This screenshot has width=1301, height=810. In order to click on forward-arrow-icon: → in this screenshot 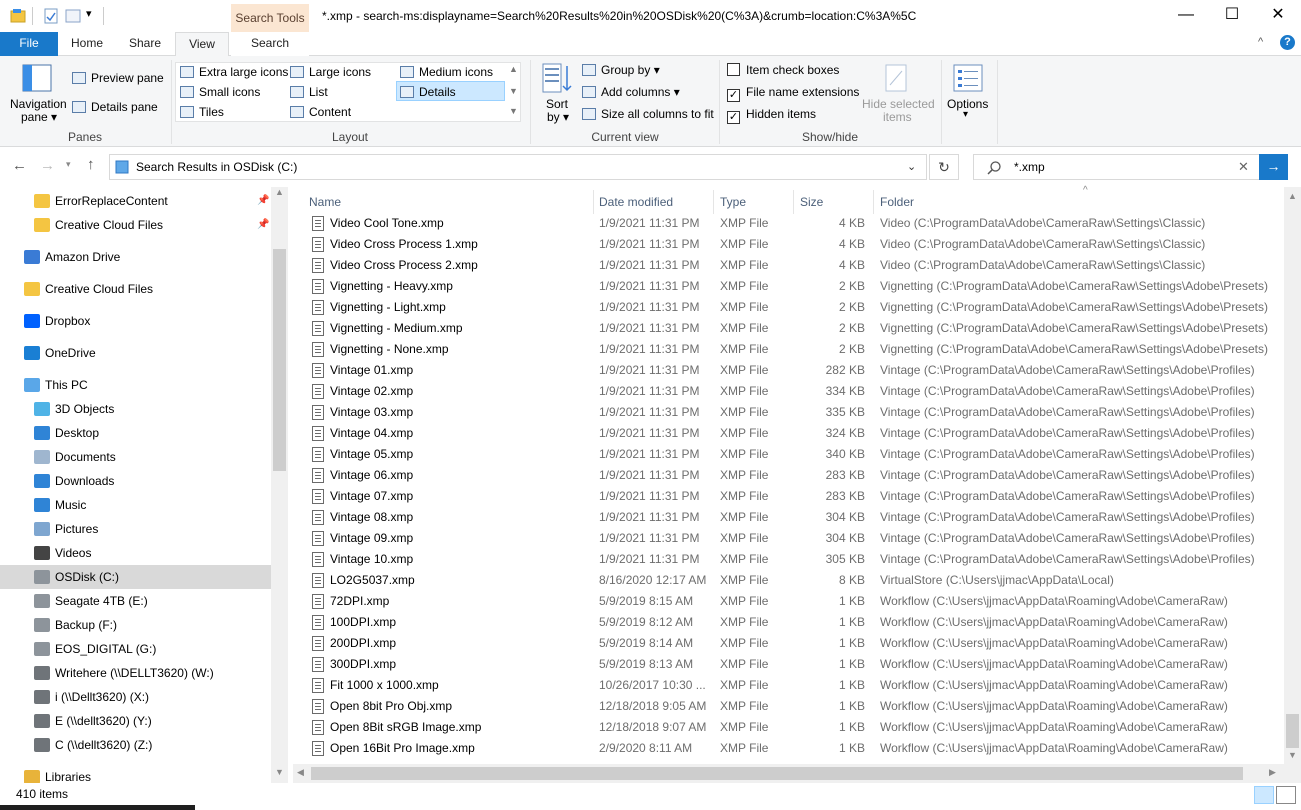, I will do `click(47, 165)`.